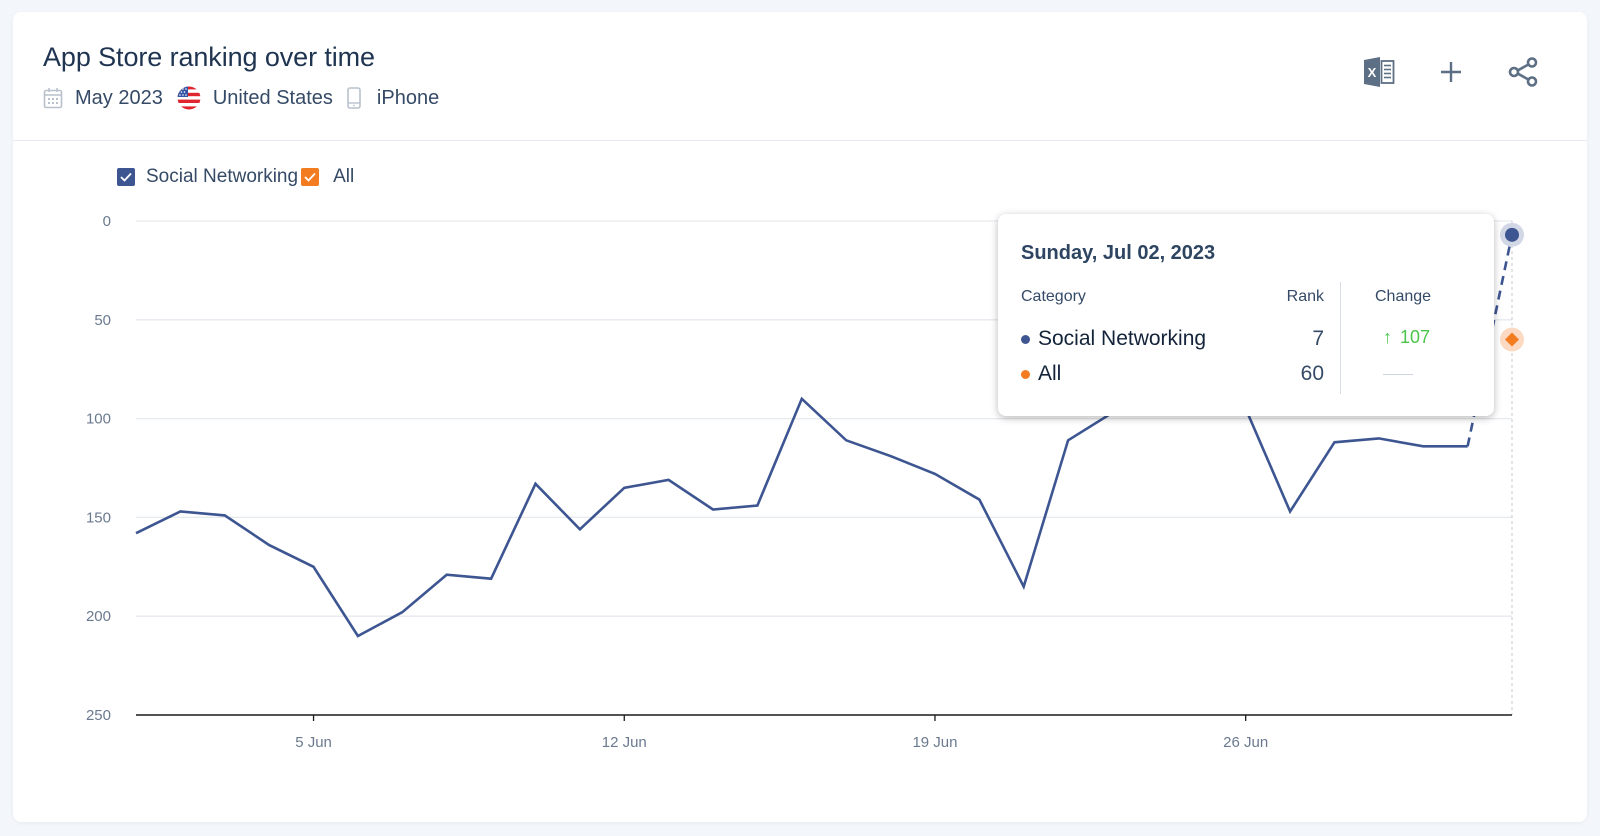 The width and height of the screenshot is (1600, 836). Describe the element at coordinates (1415, 337) in the screenshot. I see `tooltip-change-value: 107` at that location.